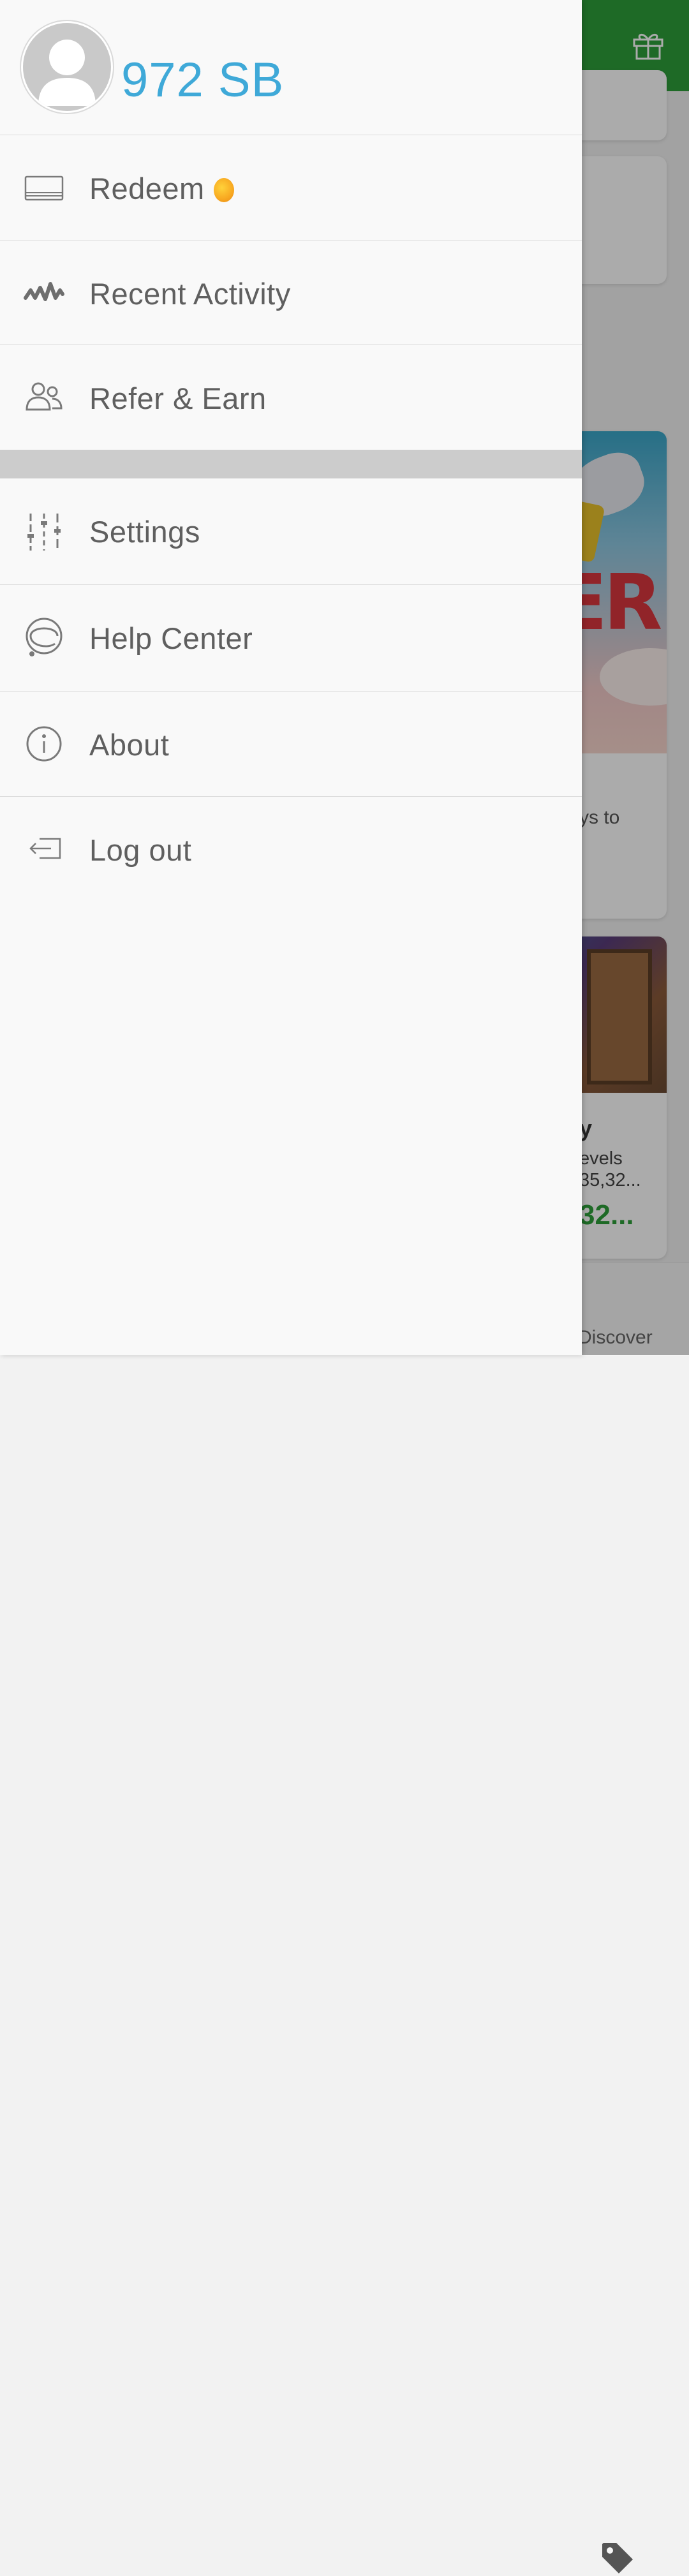  Describe the element at coordinates (140, 850) in the screenshot. I see `menu-label-logout: Log out` at that location.